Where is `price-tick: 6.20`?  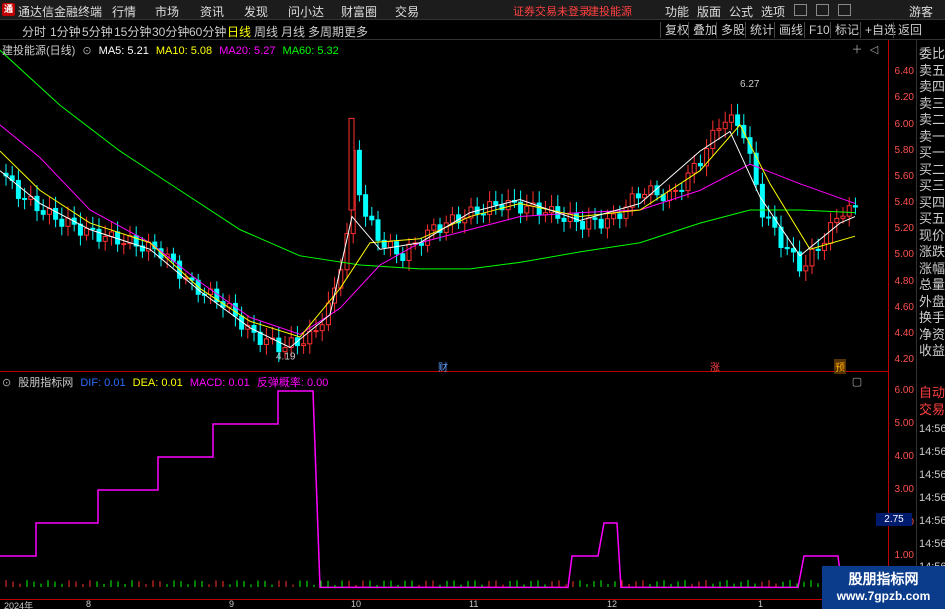
price-tick: 6.20 is located at coordinates (904, 97).